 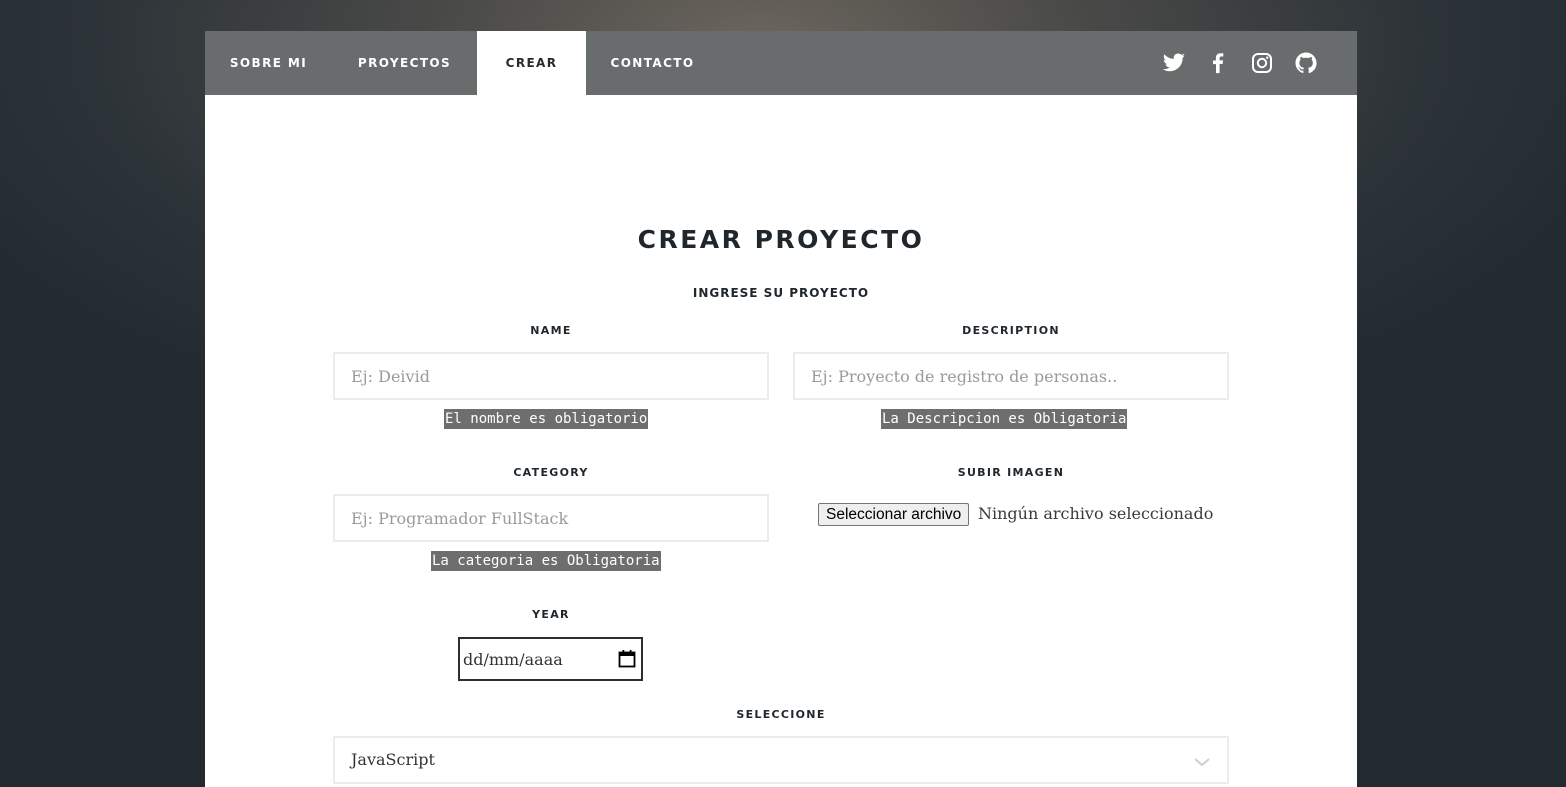 What do you see at coordinates (551, 330) in the screenshot?
I see `name-label: NAME` at bounding box center [551, 330].